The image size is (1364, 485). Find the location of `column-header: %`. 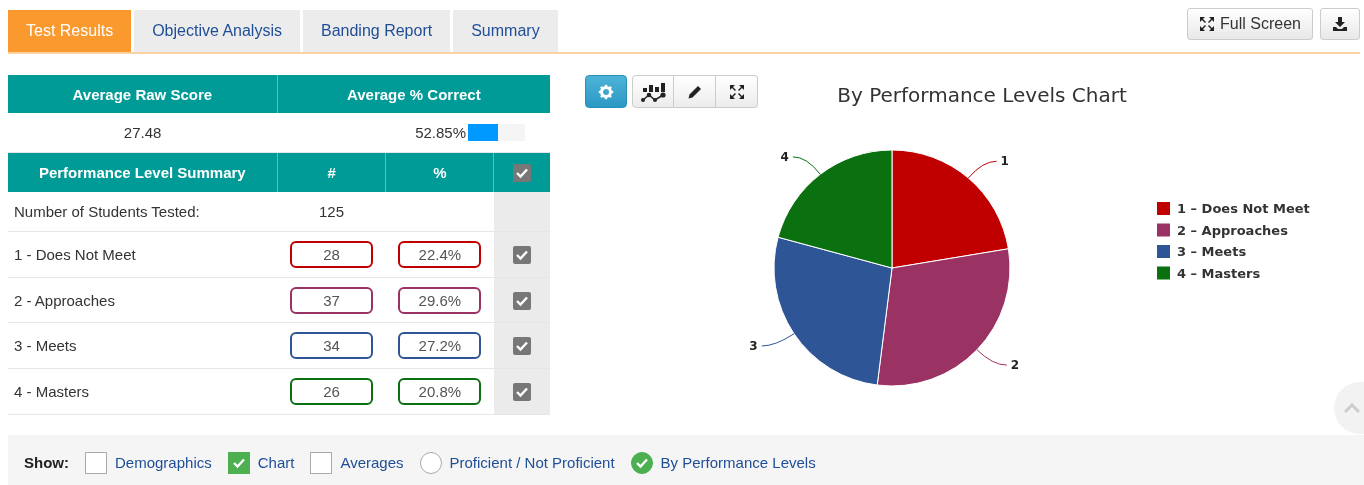

column-header: % is located at coordinates (439, 172).